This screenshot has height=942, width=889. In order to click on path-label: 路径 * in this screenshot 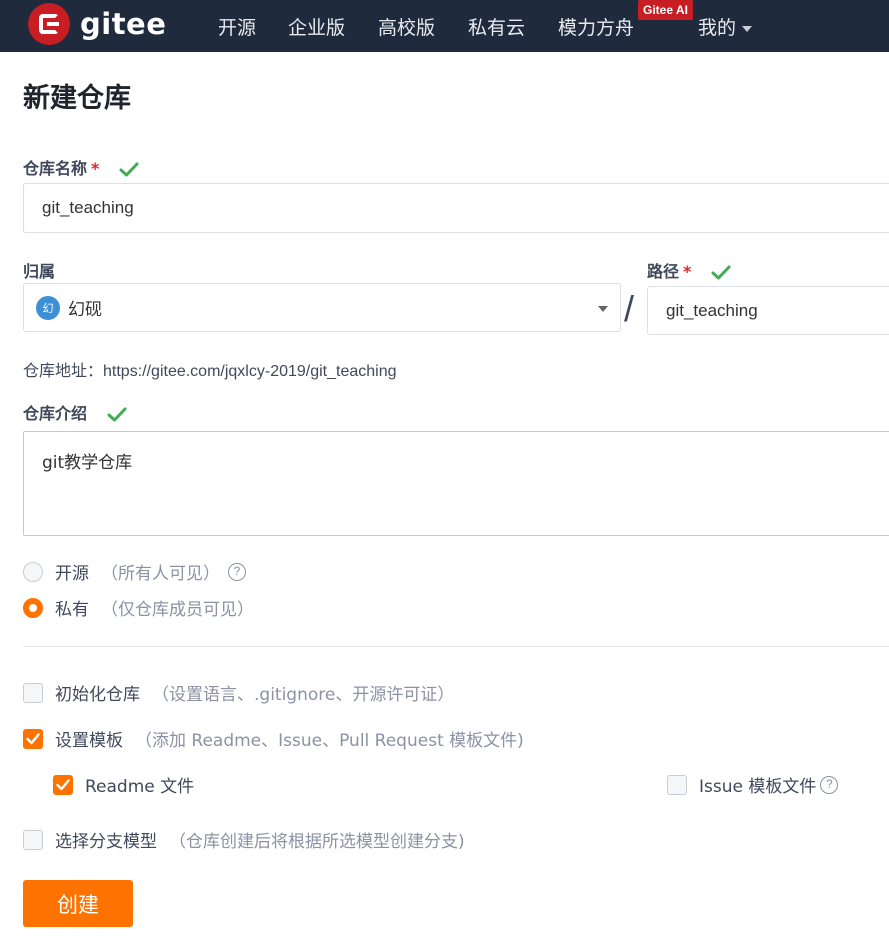, I will do `click(689, 270)`.